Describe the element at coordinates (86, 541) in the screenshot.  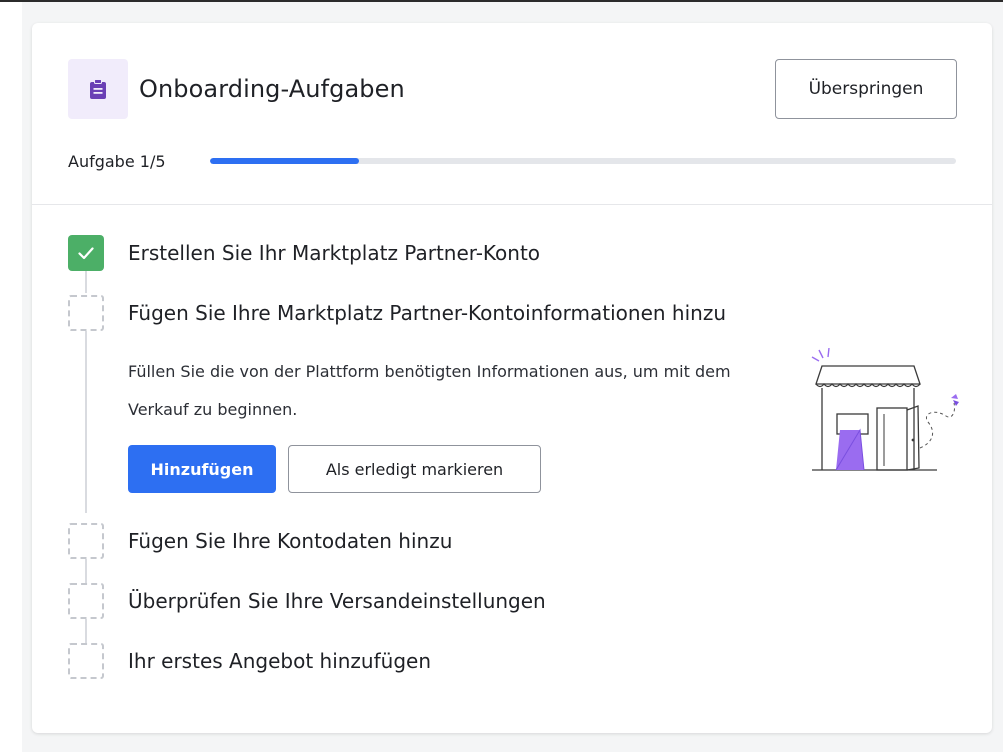
I see `step-3-status-checkbox` at that location.